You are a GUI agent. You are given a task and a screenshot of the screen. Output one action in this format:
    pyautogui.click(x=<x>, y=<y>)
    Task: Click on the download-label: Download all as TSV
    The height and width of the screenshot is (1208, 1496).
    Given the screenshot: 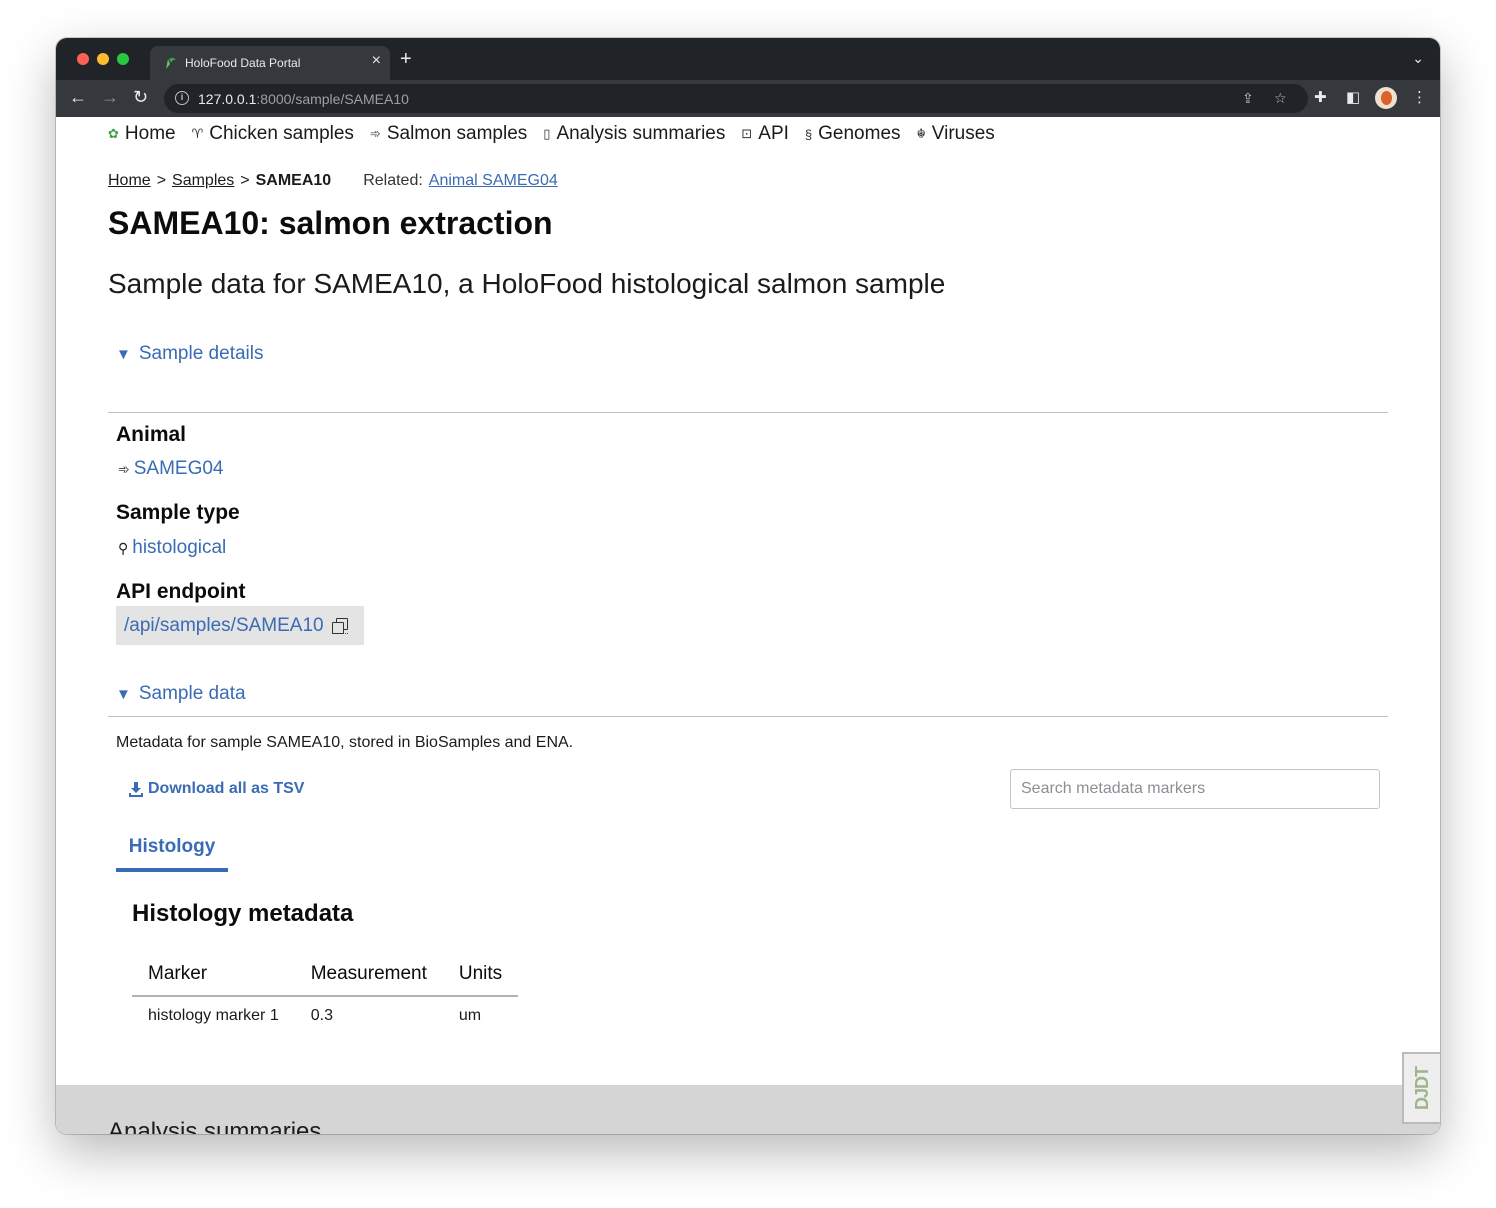 What is the action you would take?
    pyautogui.click(x=226, y=788)
    